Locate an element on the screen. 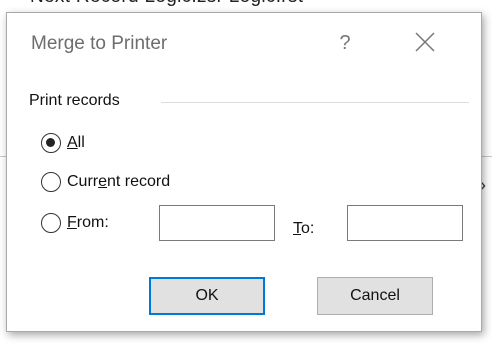 The width and height of the screenshot is (492, 346). background-text: Next Record Logic.zsr Logic.rst is located at coordinates (166, 4).